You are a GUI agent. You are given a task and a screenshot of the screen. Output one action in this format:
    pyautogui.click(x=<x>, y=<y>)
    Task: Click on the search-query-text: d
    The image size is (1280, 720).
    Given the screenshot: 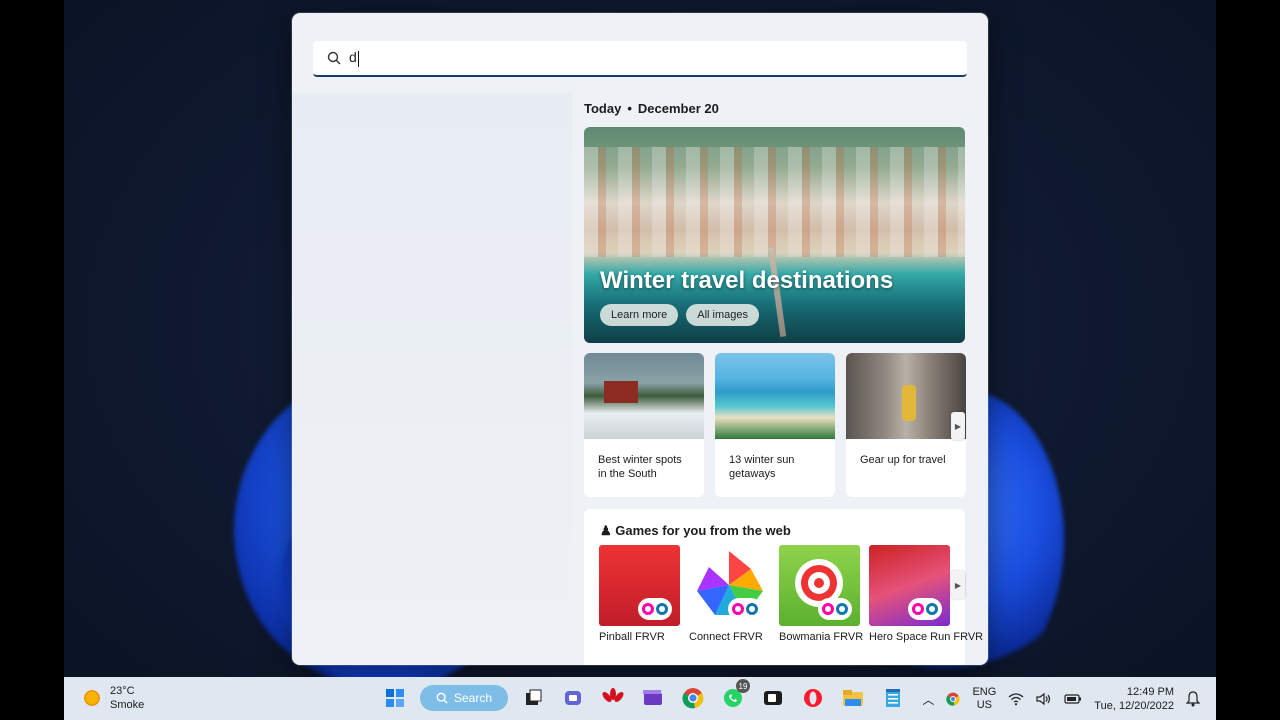 What is the action you would take?
    pyautogui.click(x=354, y=58)
    